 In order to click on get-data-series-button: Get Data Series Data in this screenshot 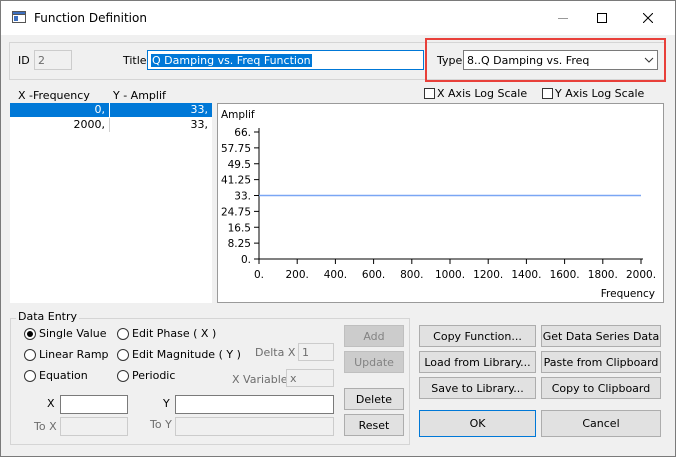, I will do `click(601, 336)`.